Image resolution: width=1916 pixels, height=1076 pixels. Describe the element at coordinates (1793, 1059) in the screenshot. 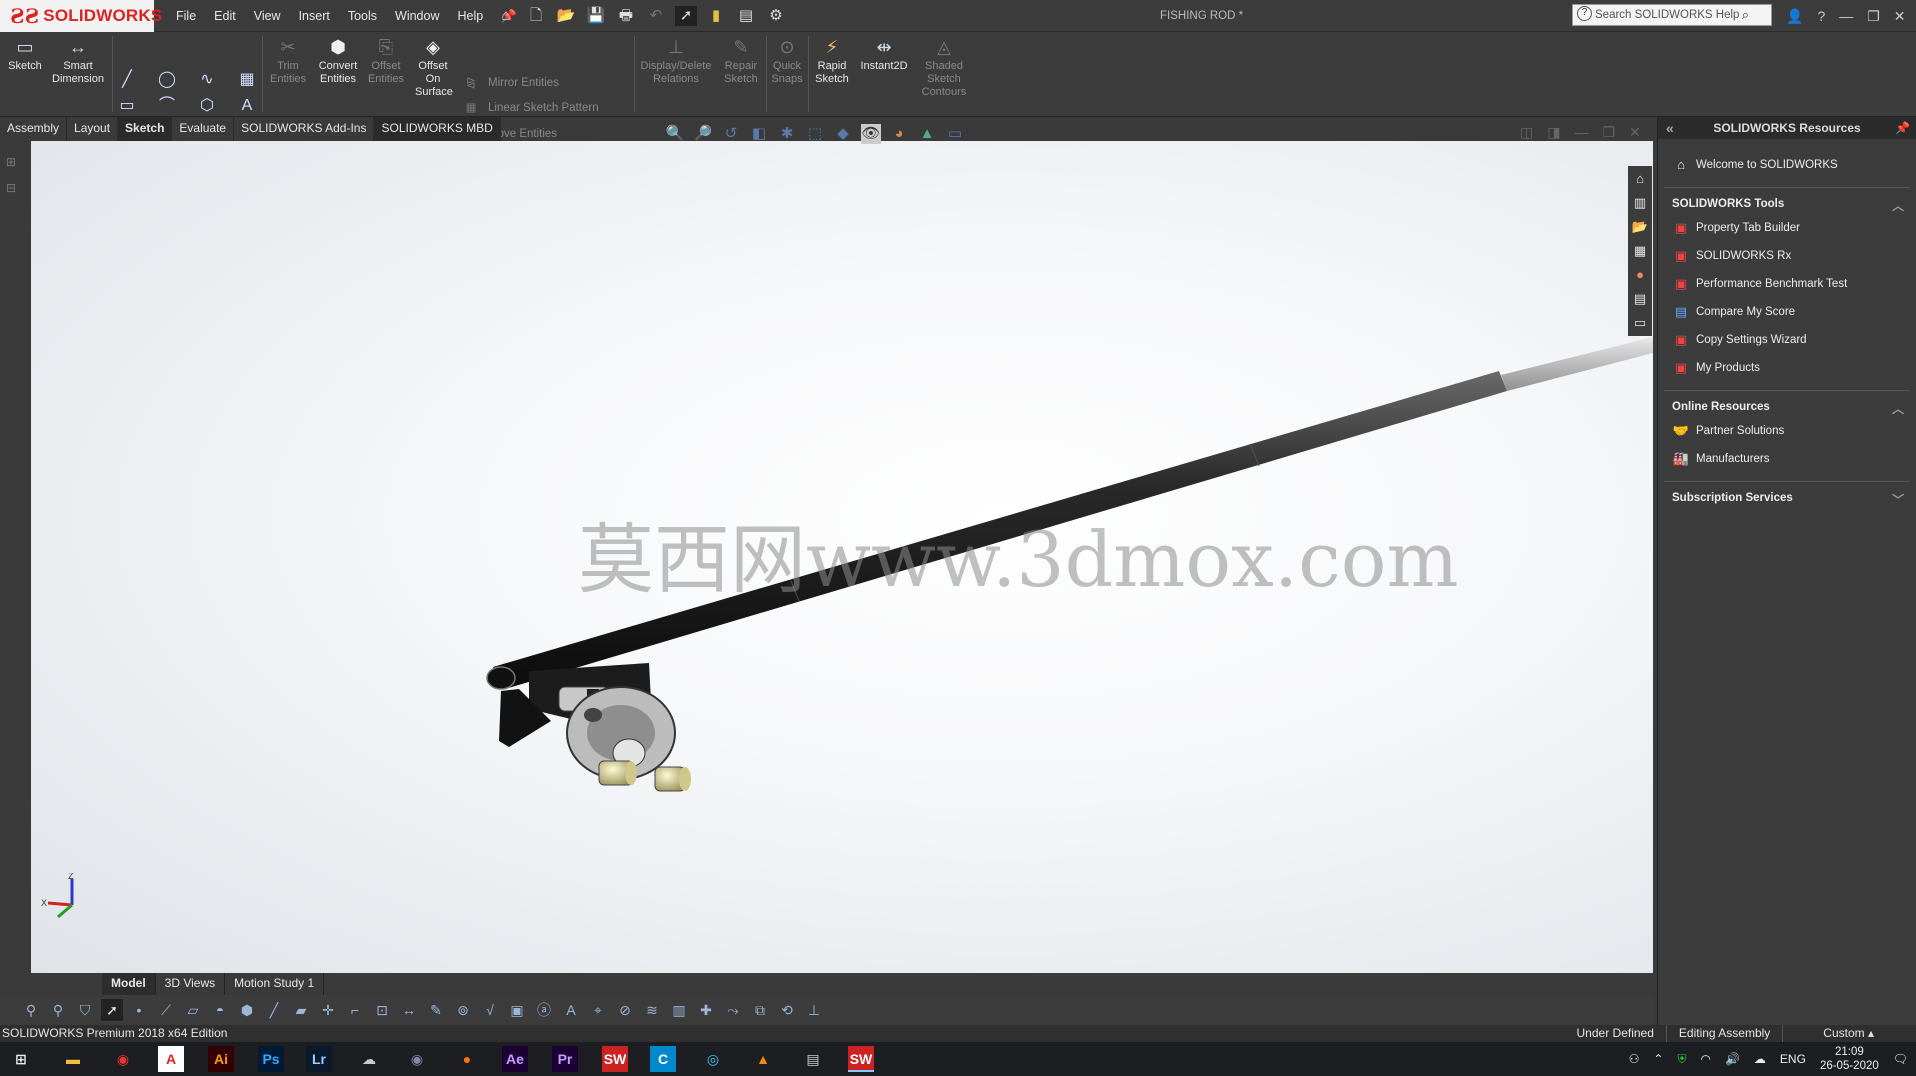

I see `language-indicator: ENG` at that location.